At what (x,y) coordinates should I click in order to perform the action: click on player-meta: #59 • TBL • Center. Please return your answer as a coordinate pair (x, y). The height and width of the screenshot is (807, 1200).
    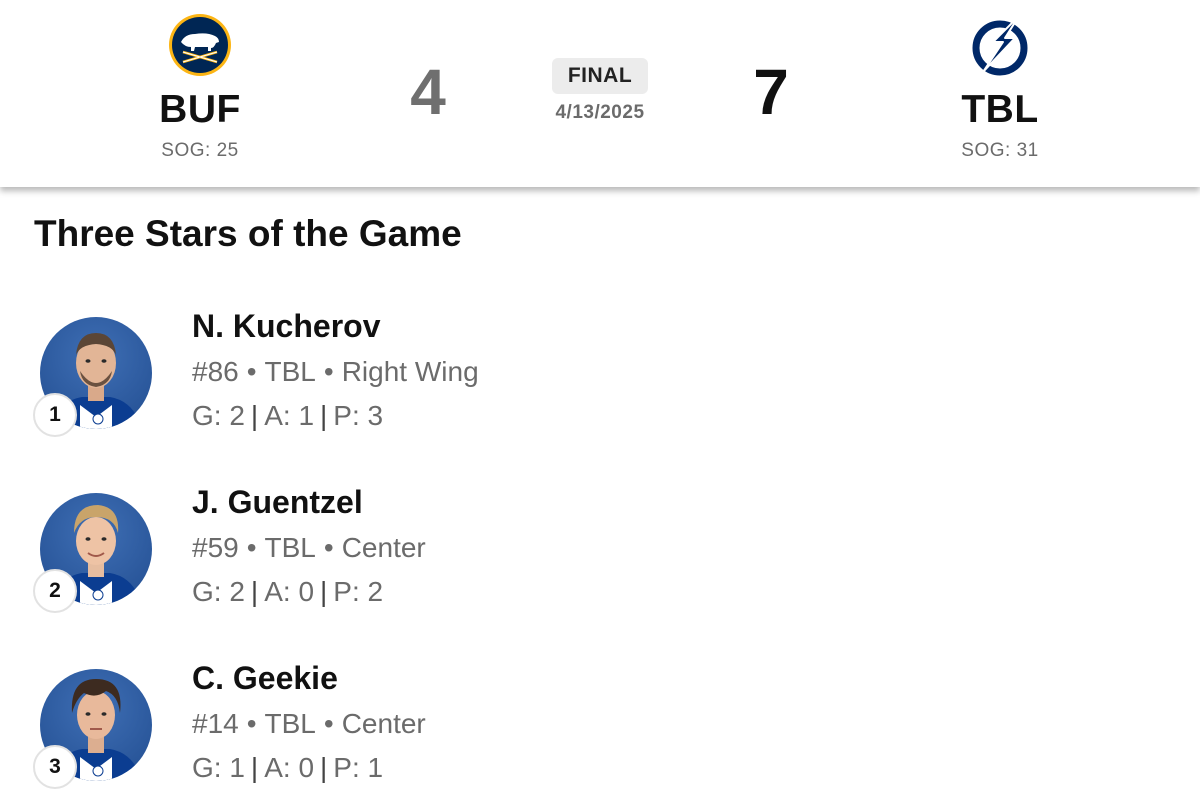
    Looking at the image, I should click on (309, 548).